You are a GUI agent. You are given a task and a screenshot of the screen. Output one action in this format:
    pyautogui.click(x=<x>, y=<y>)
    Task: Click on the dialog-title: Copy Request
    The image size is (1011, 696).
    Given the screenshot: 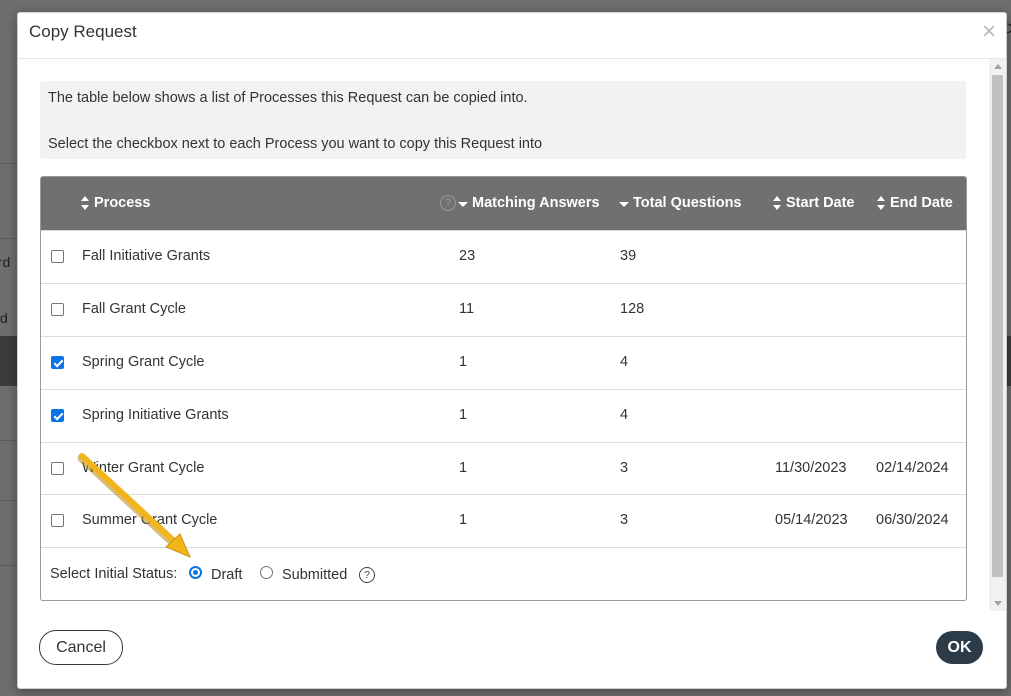 What is the action you would take?
    pyautogui.click(x=83, y=31)
    